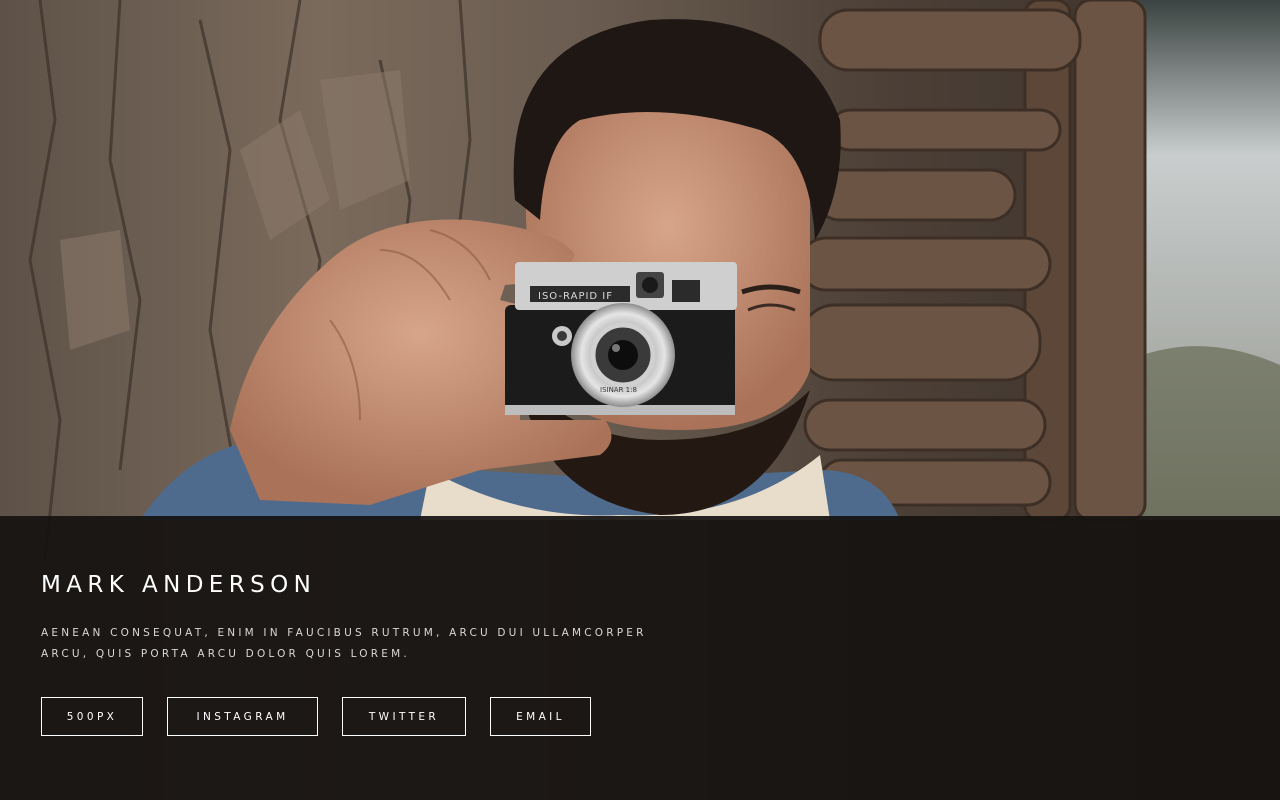  Describe the element at coordinates (575, 296) in the screenshot. I see `svg-text: ISO-RAPID IF` at that location.